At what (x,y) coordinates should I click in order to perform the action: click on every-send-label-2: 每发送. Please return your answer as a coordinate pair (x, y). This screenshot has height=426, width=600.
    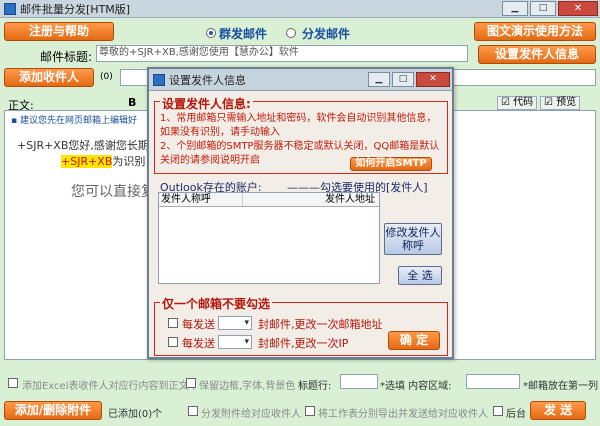
    Looking at the image, I should click on (198, 343).